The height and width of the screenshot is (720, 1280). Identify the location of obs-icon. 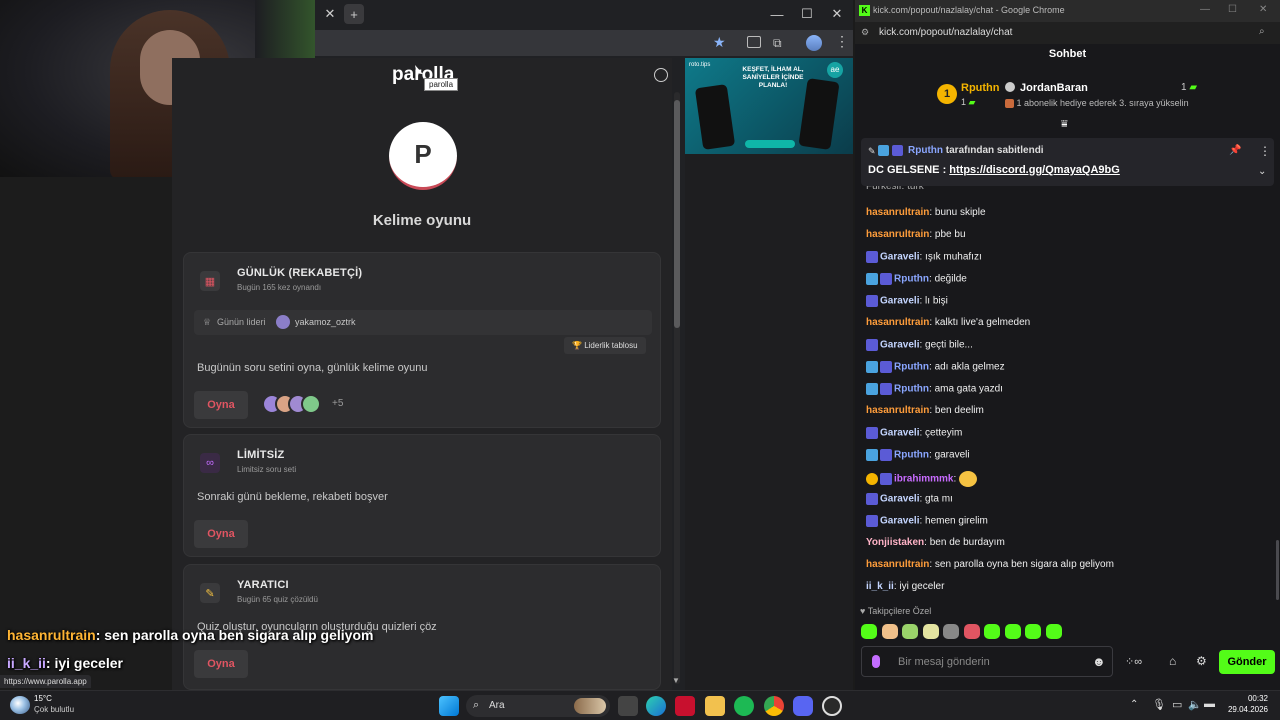
(832, 706).